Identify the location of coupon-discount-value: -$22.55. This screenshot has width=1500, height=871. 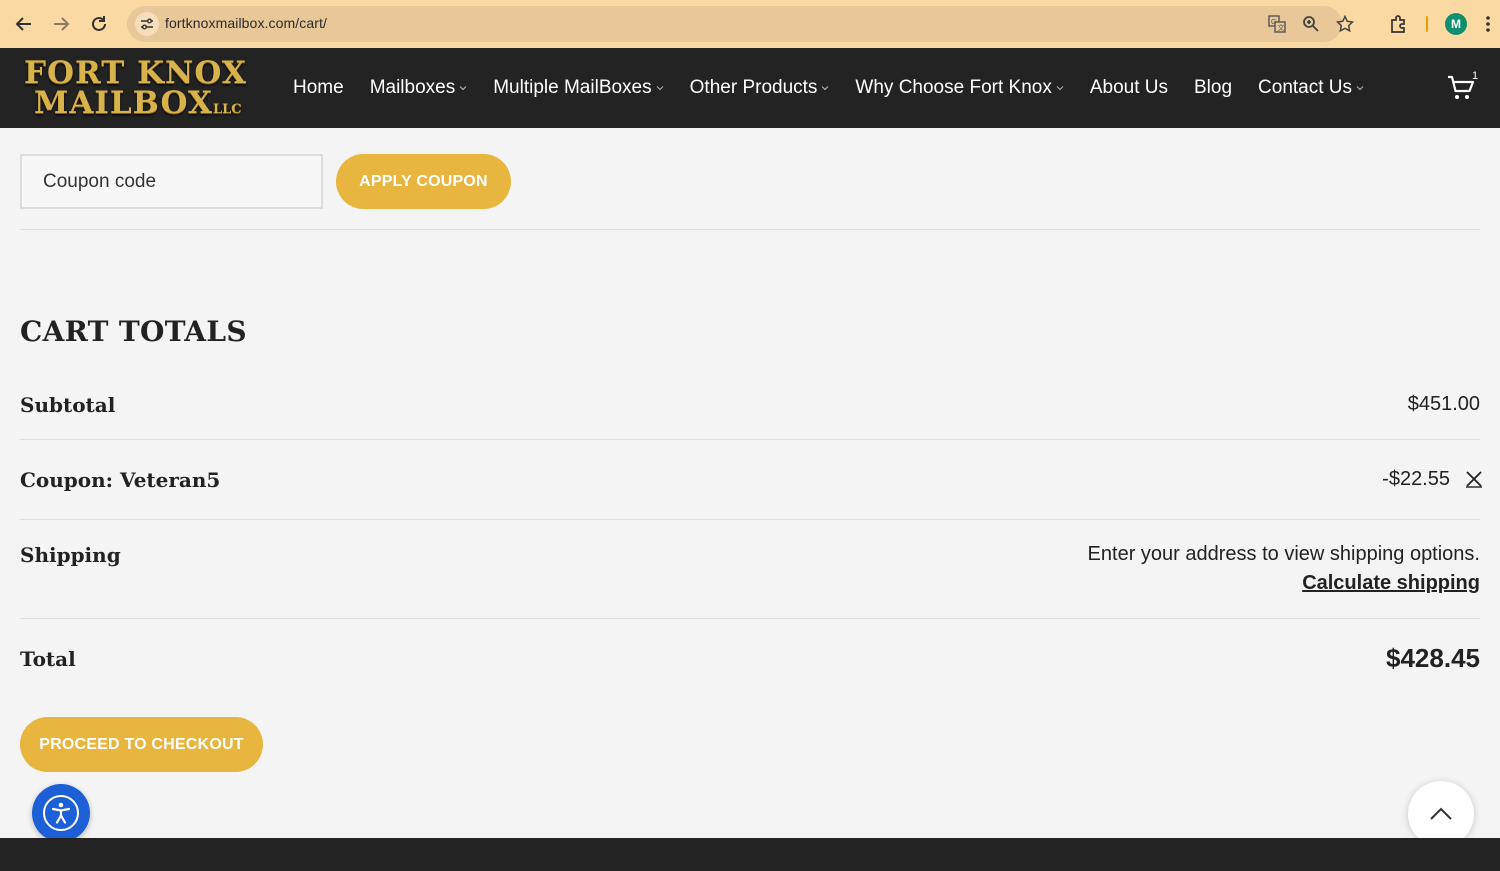
(1416, 479).